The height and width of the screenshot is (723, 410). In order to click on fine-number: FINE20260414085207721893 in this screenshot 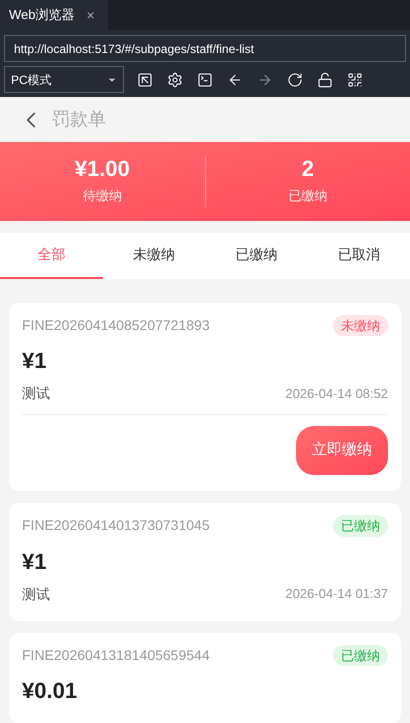, I will do `click(116, 325)`.